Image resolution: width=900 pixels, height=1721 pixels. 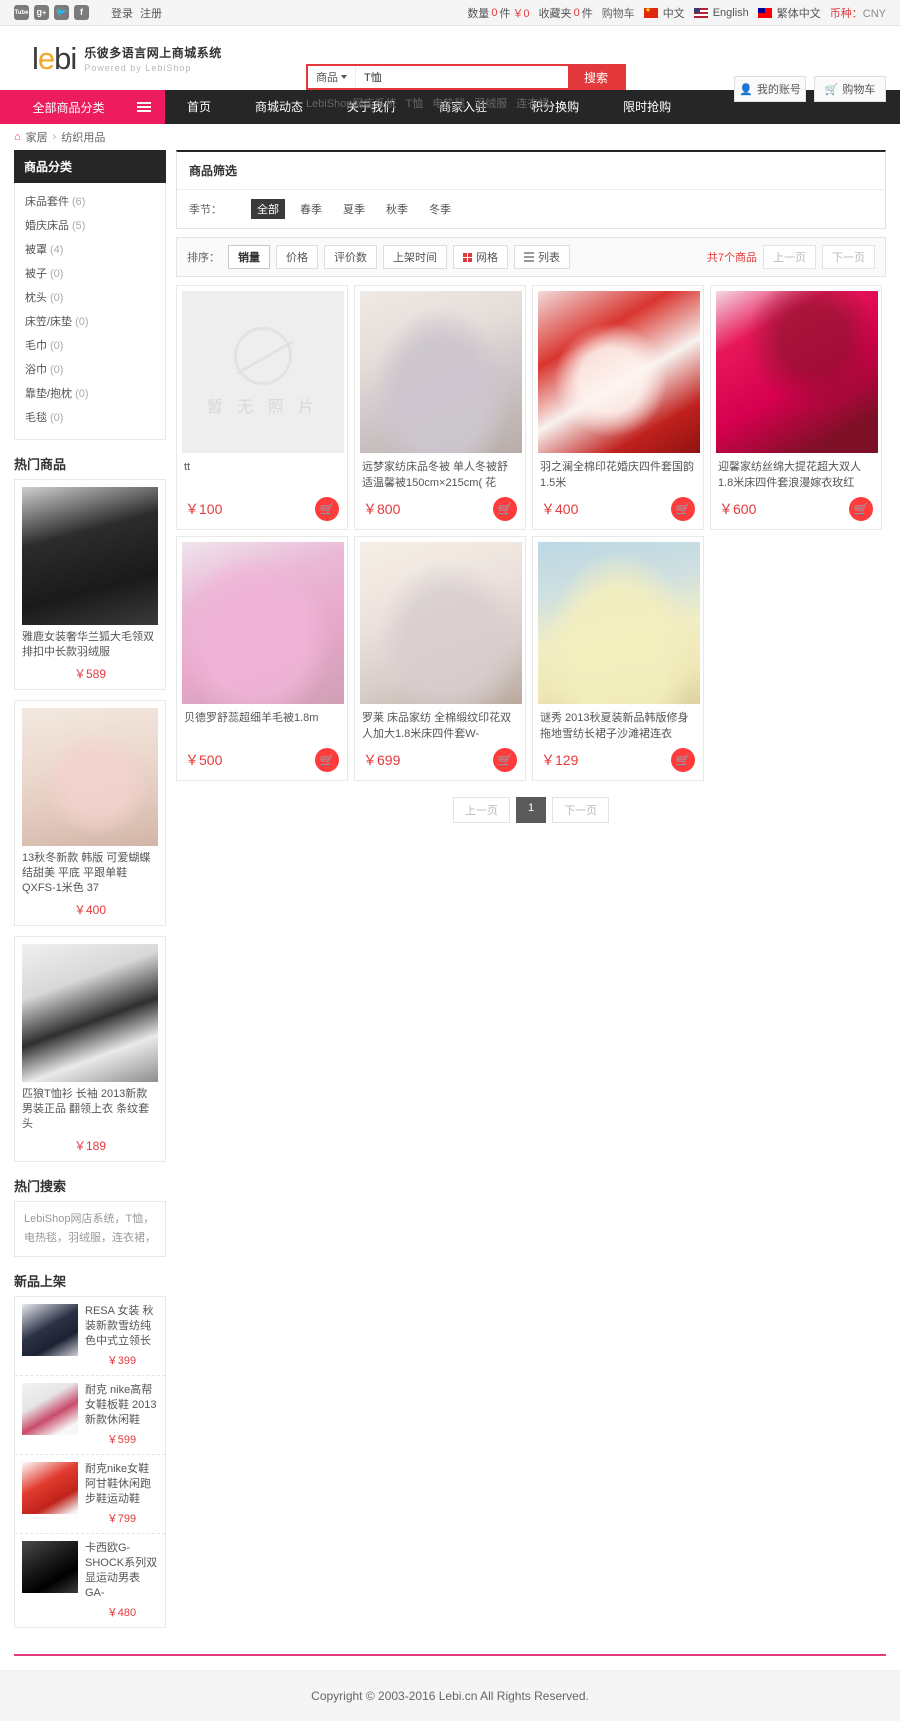 I want to click on season-option-all: 全部, so click(x=268, y=209).